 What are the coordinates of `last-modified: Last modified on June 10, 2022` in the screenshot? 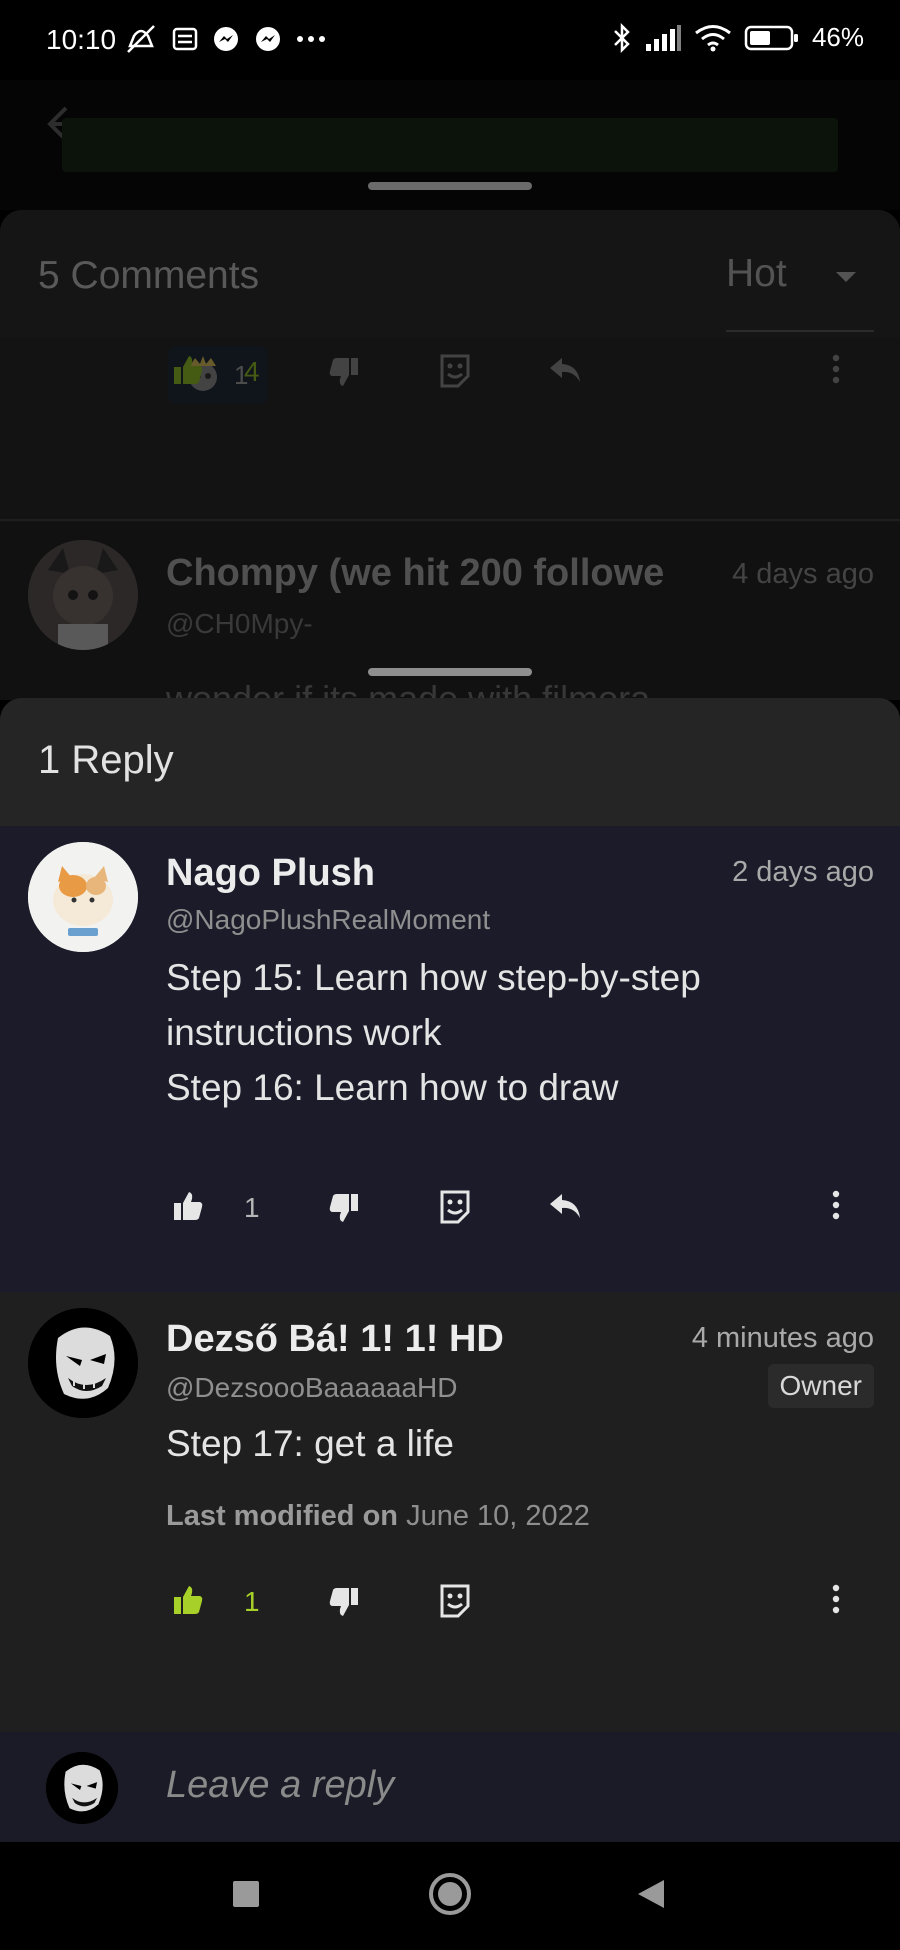 It's located at (378, 1516).